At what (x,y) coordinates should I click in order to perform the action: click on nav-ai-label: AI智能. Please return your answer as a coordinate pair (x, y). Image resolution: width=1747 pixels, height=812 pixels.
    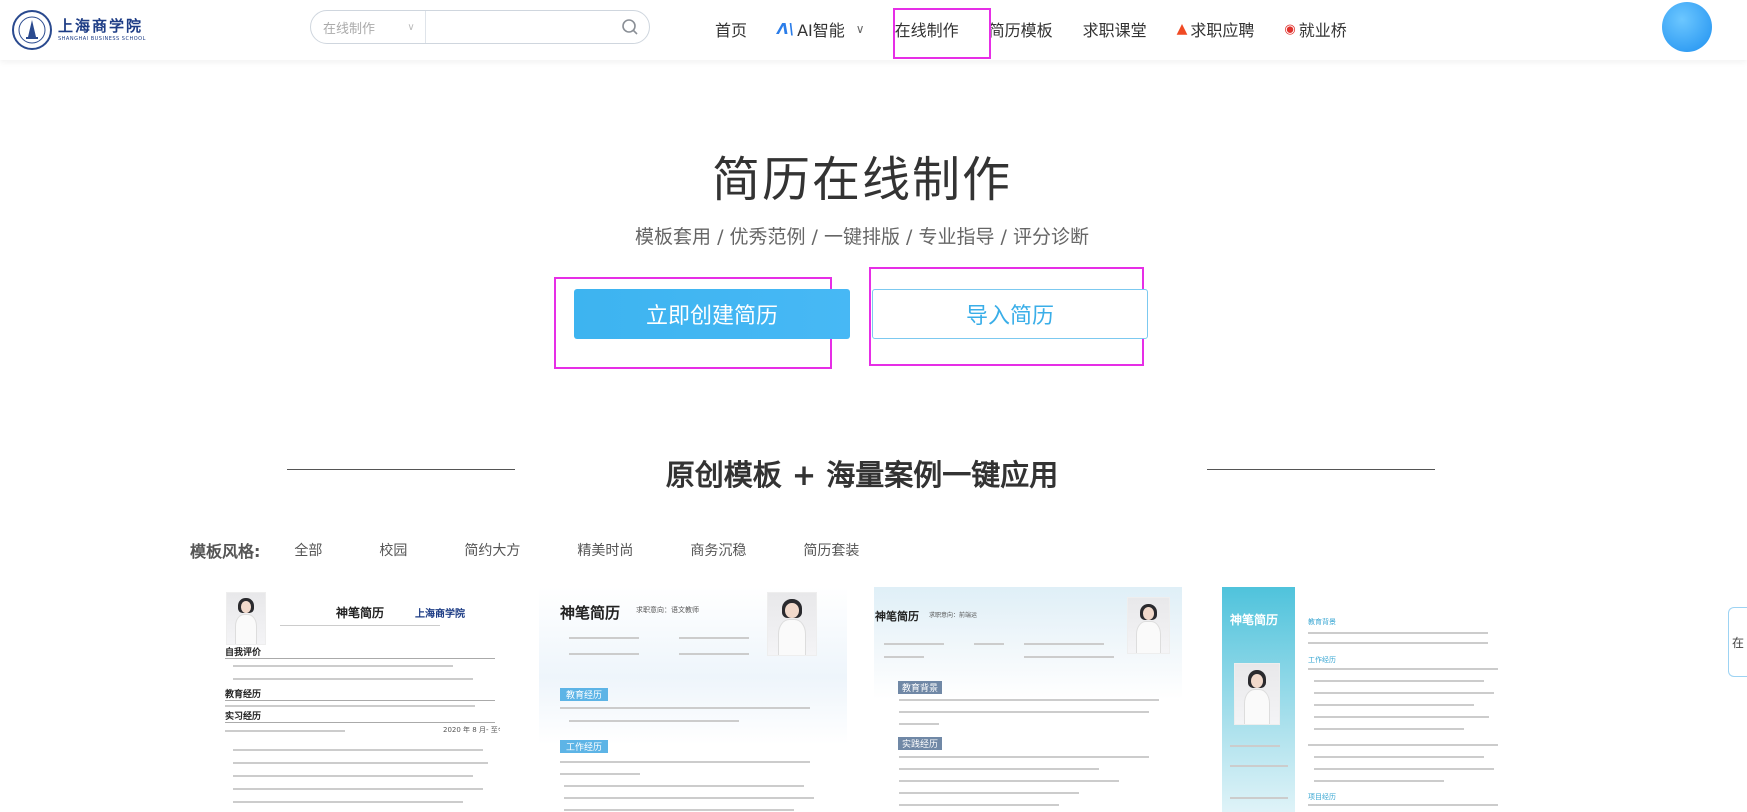
    Looking at the image, I should click on (821, 30).